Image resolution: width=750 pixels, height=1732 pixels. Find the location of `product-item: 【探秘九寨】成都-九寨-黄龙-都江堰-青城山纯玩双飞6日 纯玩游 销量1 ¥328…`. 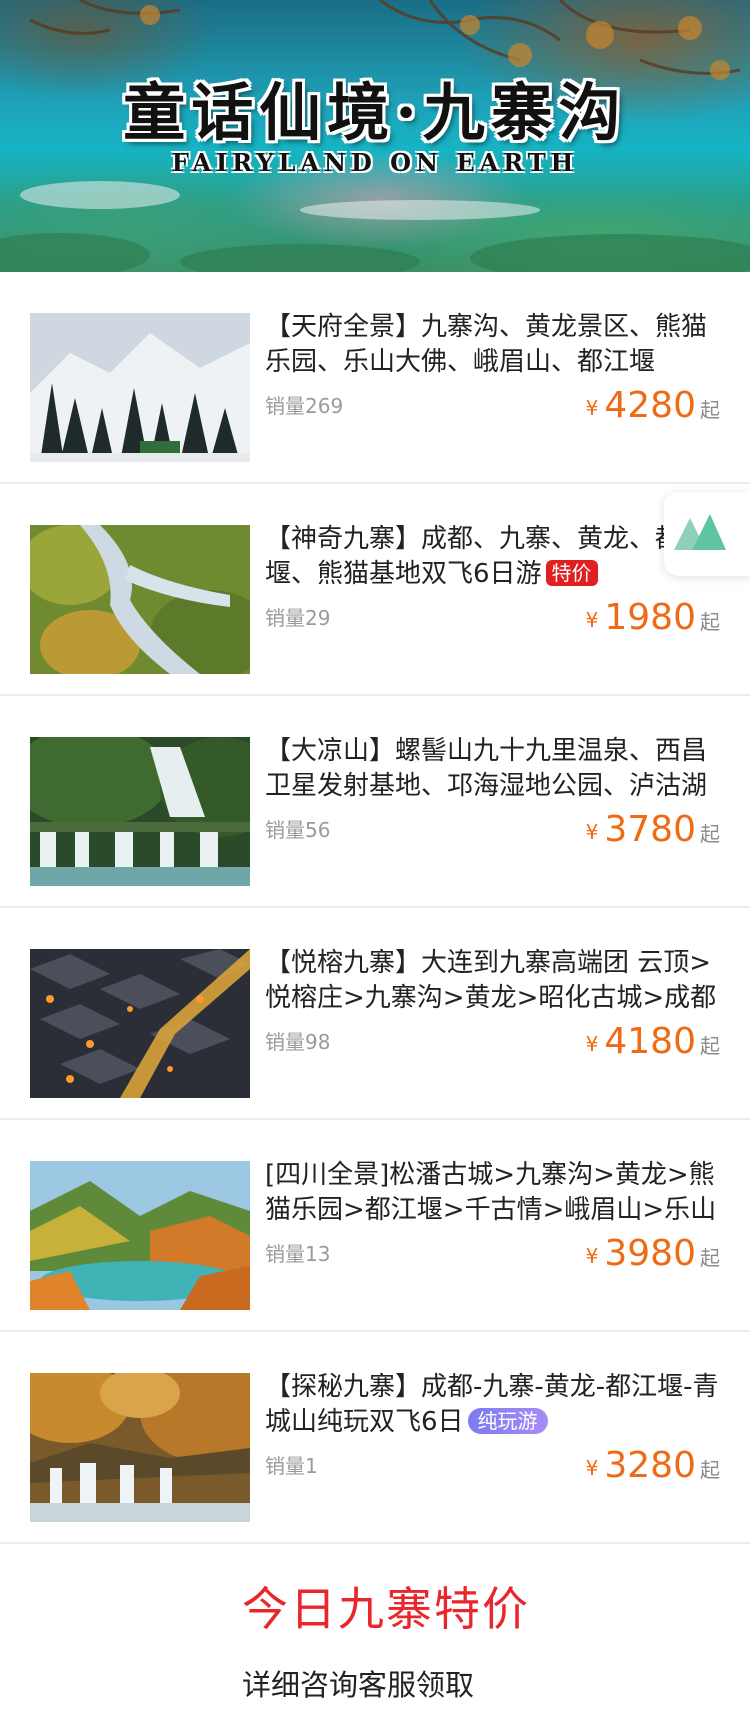

product-item: 【探秘九寨】成都-九寨-黄龙-都江堰-青城山纯玩双飞6日 纯玩游 销量1 ¥328… is located at coordinates (375, 1438).